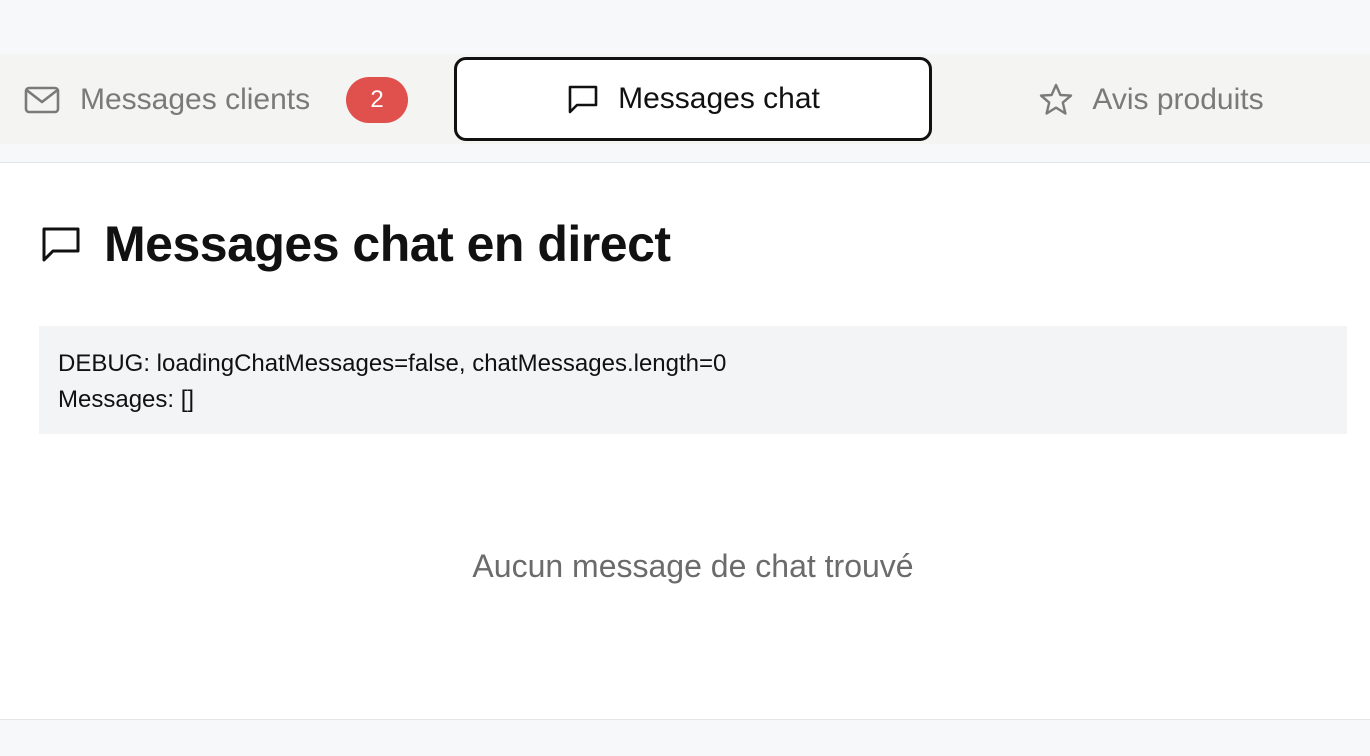  What do you see at coordinates (387, 244) in the screenshot?
I see `page-title: Messages chat en direct` at bounding box center [387, 244].